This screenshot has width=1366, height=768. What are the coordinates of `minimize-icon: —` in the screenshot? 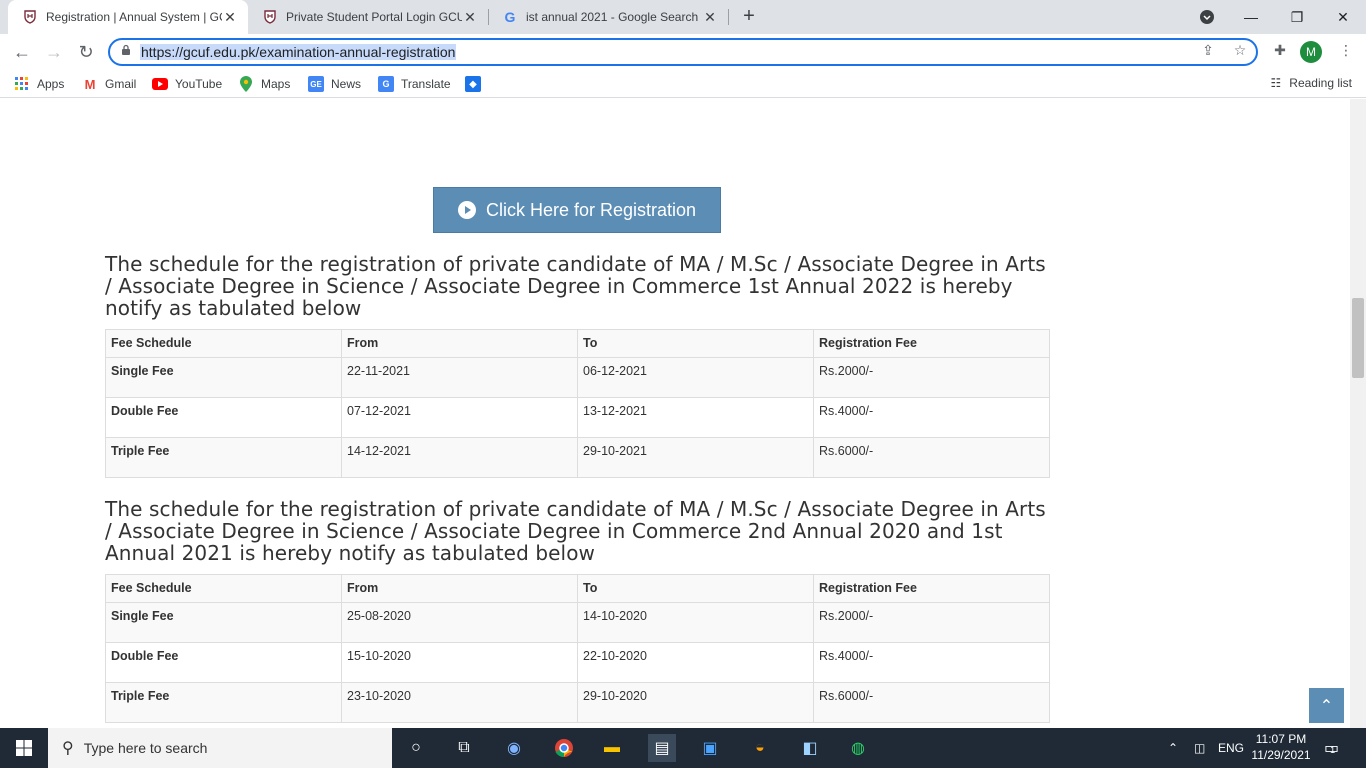 It's located at (1251, 17).